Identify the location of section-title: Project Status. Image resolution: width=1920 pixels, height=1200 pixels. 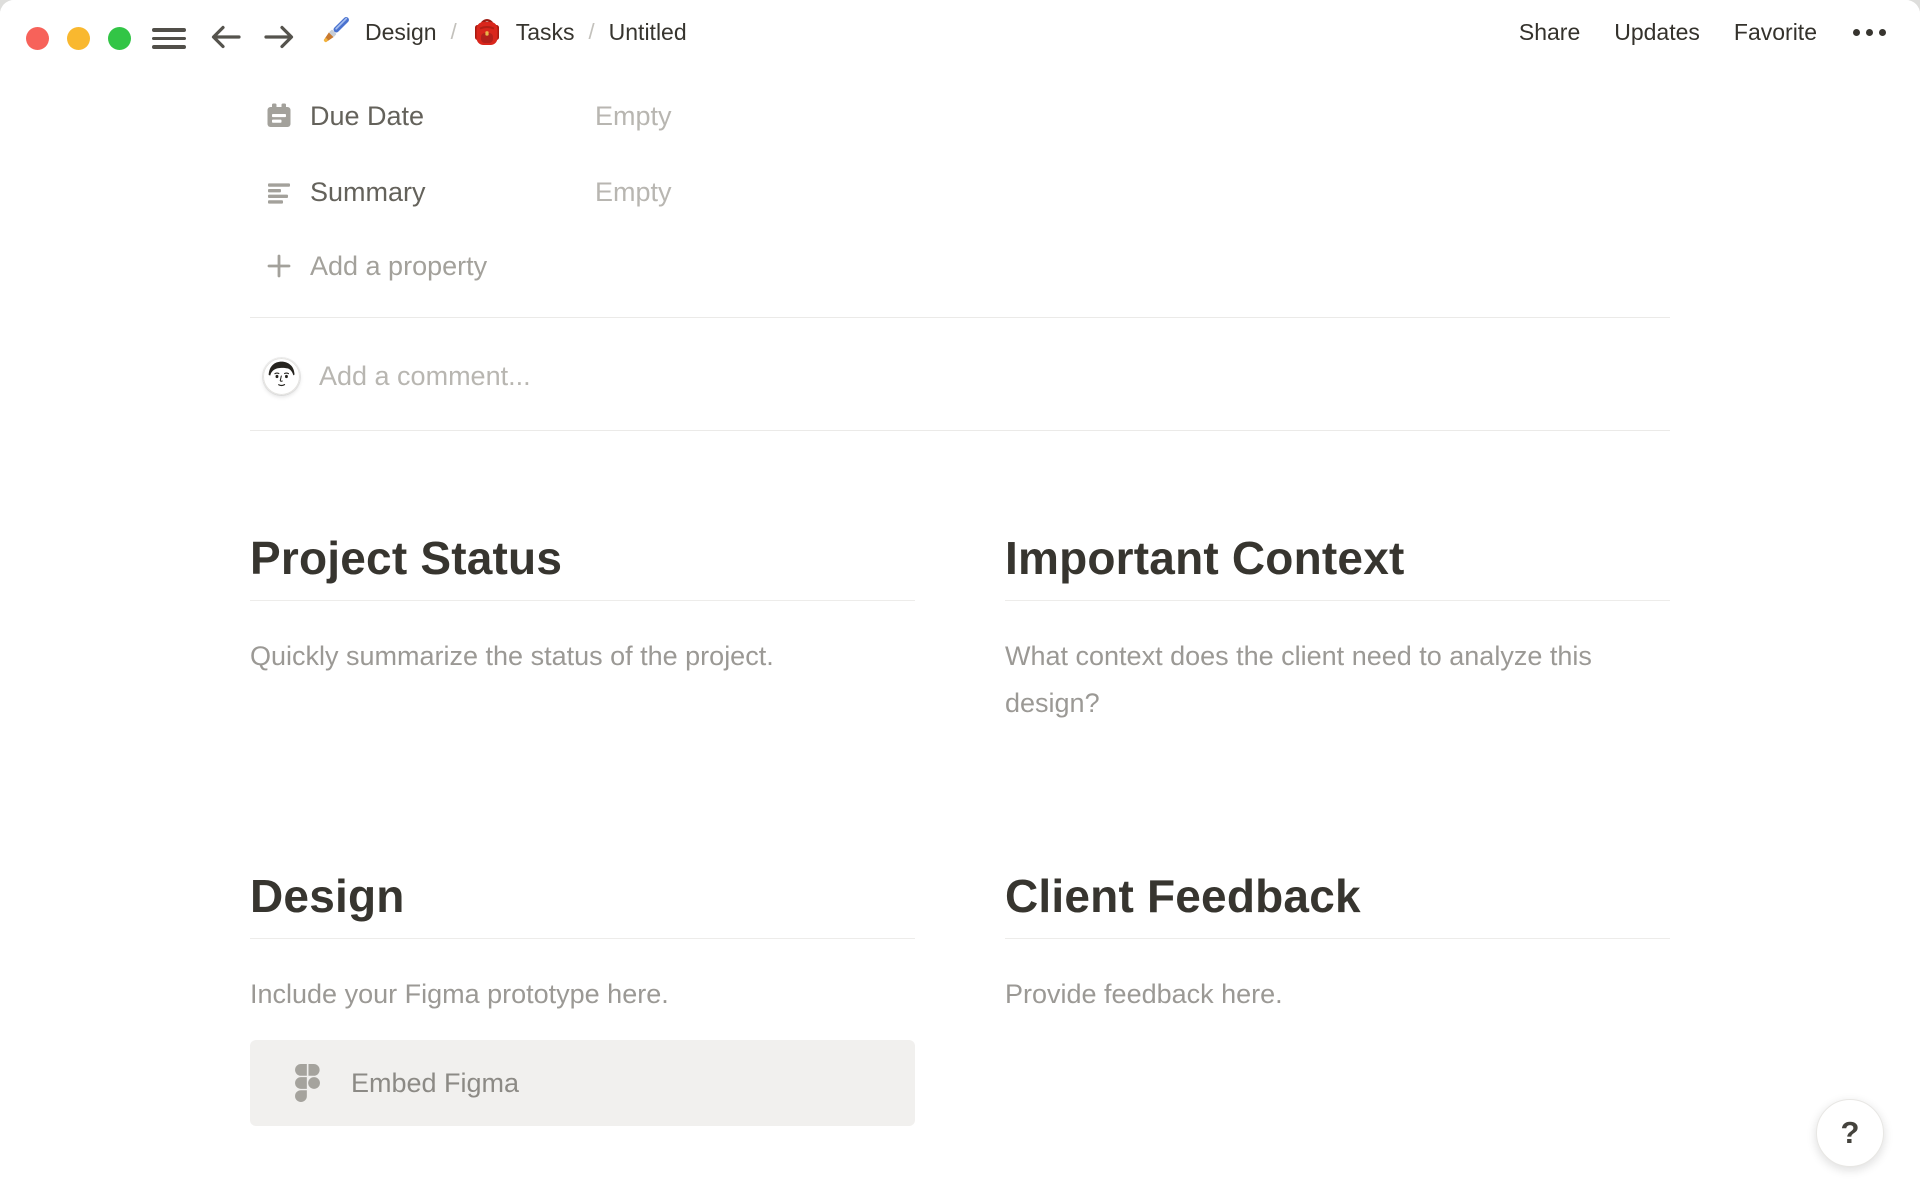
(582, 564).